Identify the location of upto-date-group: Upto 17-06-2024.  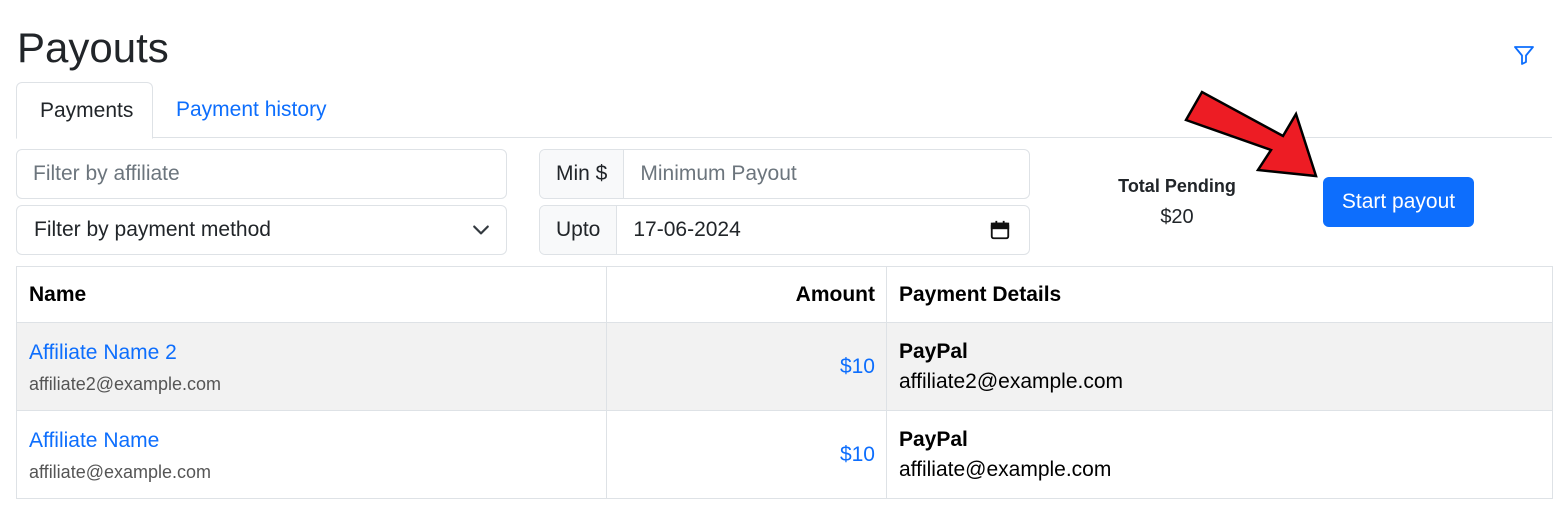
(784, 230).